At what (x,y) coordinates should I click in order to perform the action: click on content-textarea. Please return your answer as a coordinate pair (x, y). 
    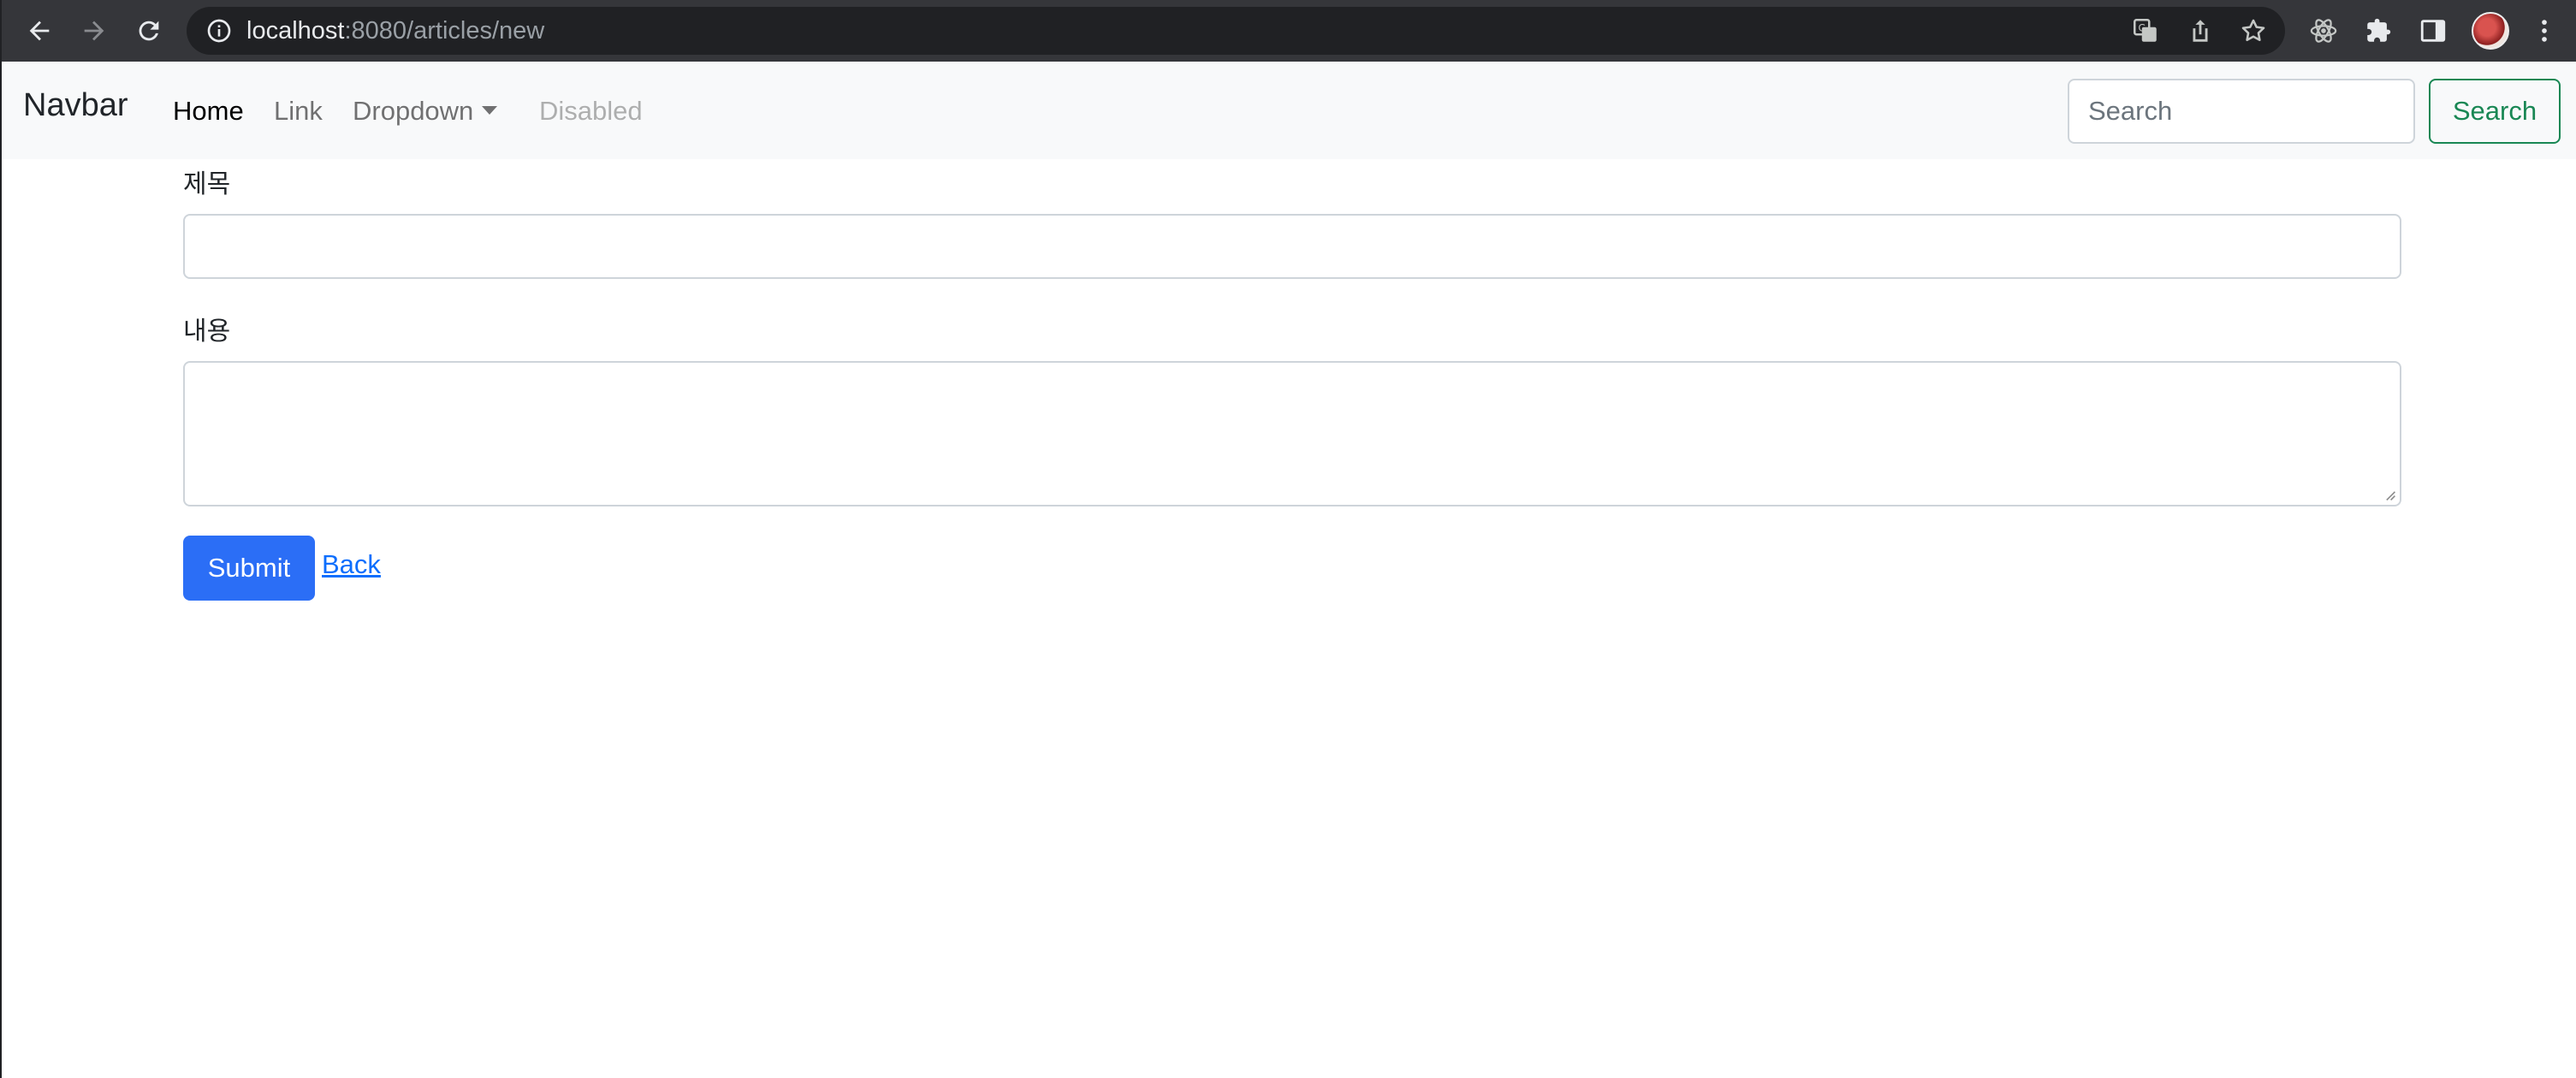
    Looking at the image, I should click on (1292, 433).